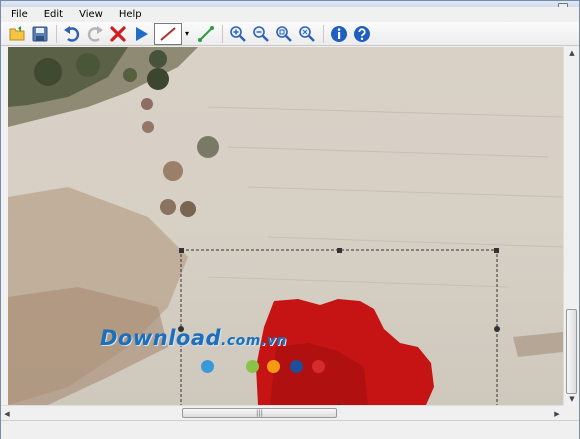 The height and width of the screenshot is (439, 580). I want to click on menu-help: Help, so click(128, 14).